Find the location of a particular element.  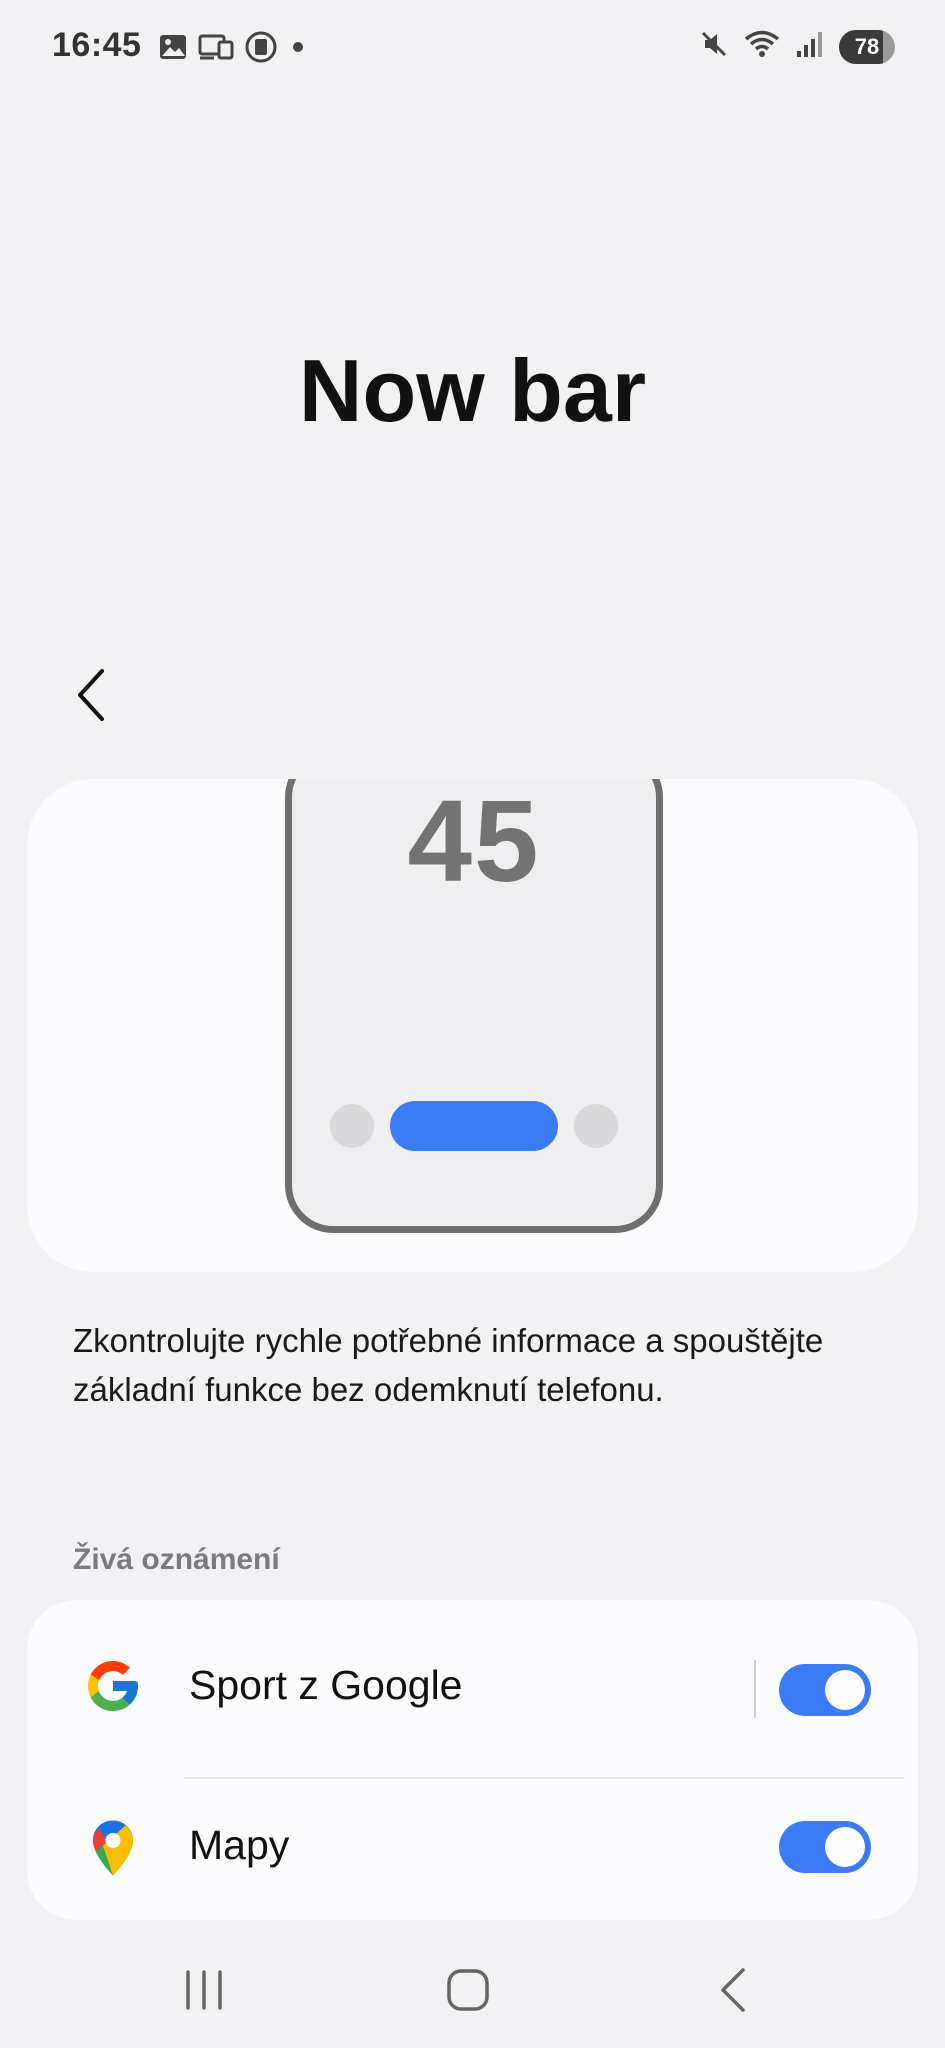

recents-button is located at coordinates (204, 1990).